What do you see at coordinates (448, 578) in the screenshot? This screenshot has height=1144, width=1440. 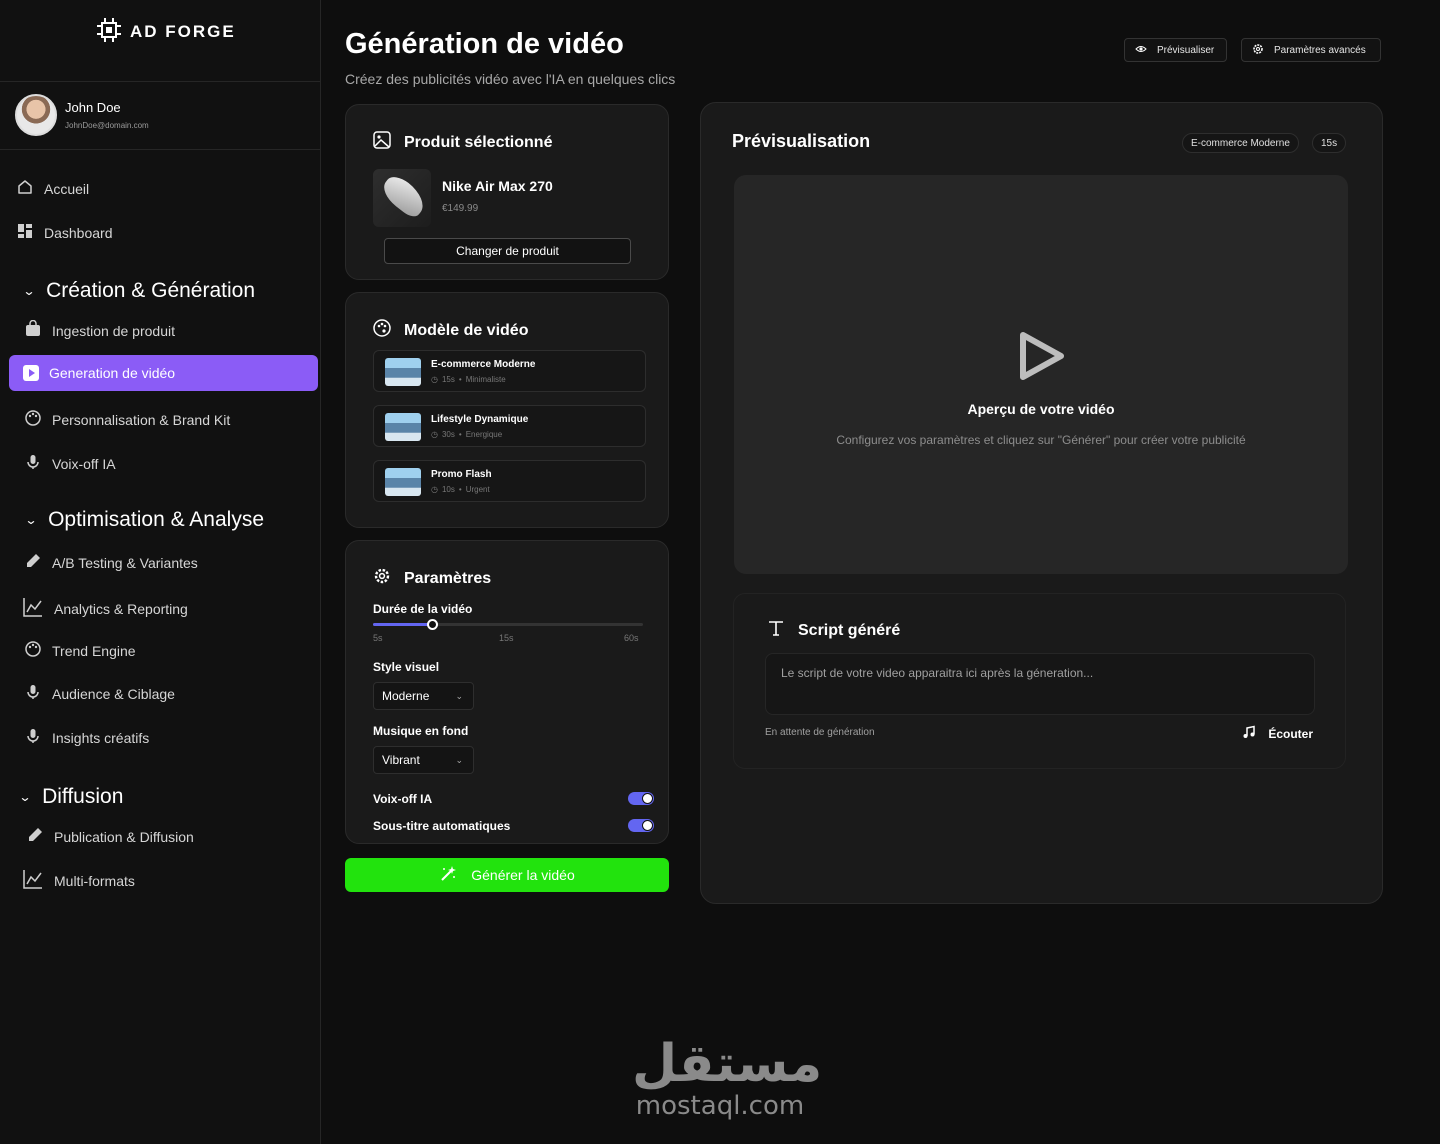 I see `card-title: Paramètres` at bounding box center [448, 578].